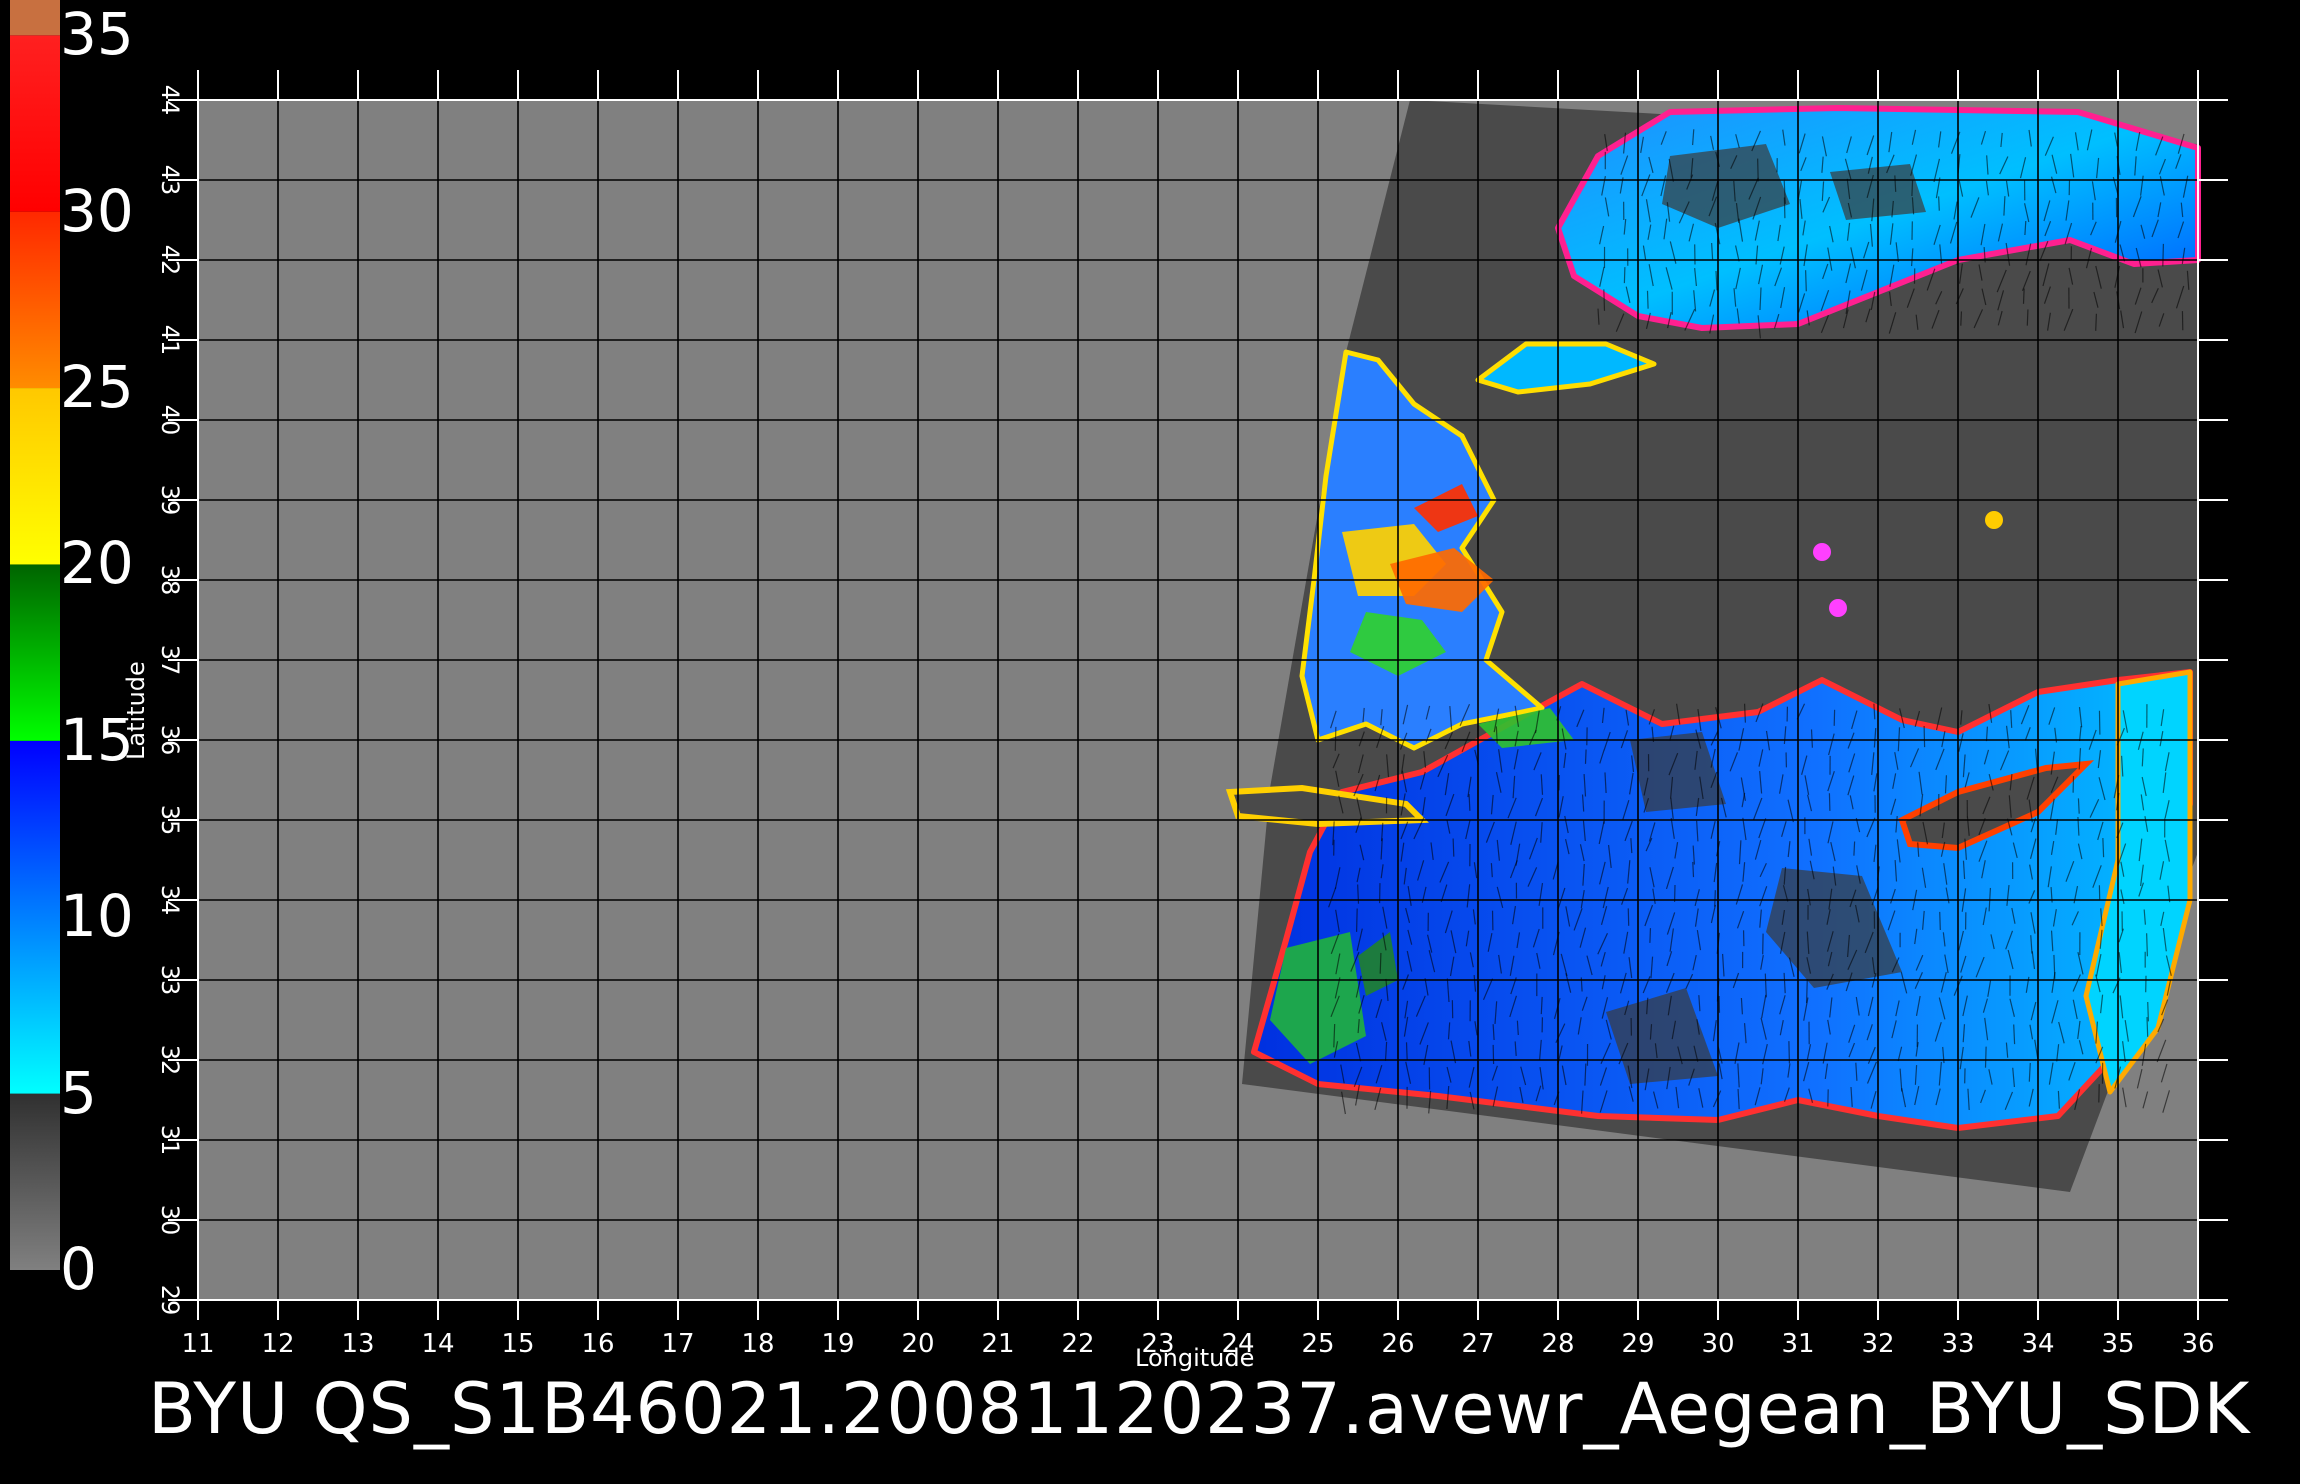  Describe the element at coordinates (170, 820) in the screenshot. I see `latitude-tick-label: 35` at that location.